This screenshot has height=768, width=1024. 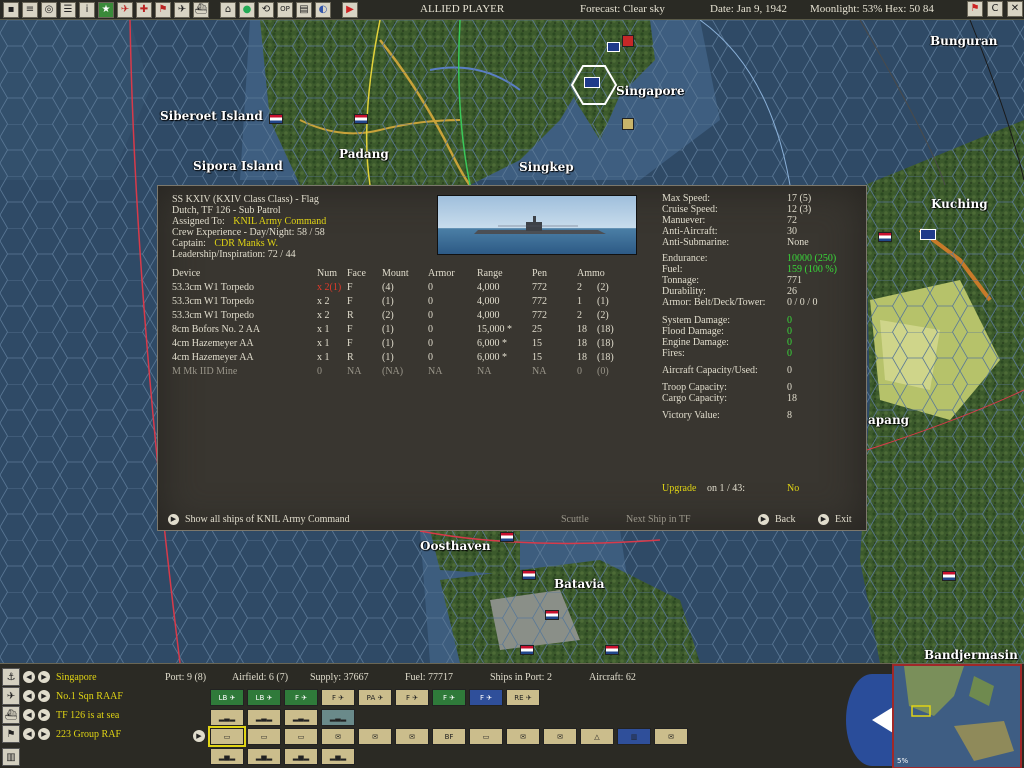 What do you see at coordinates (199, 736) in the screenshot?
I see `expand-arrow-icon: ▶` at bounding box center [199, 736].